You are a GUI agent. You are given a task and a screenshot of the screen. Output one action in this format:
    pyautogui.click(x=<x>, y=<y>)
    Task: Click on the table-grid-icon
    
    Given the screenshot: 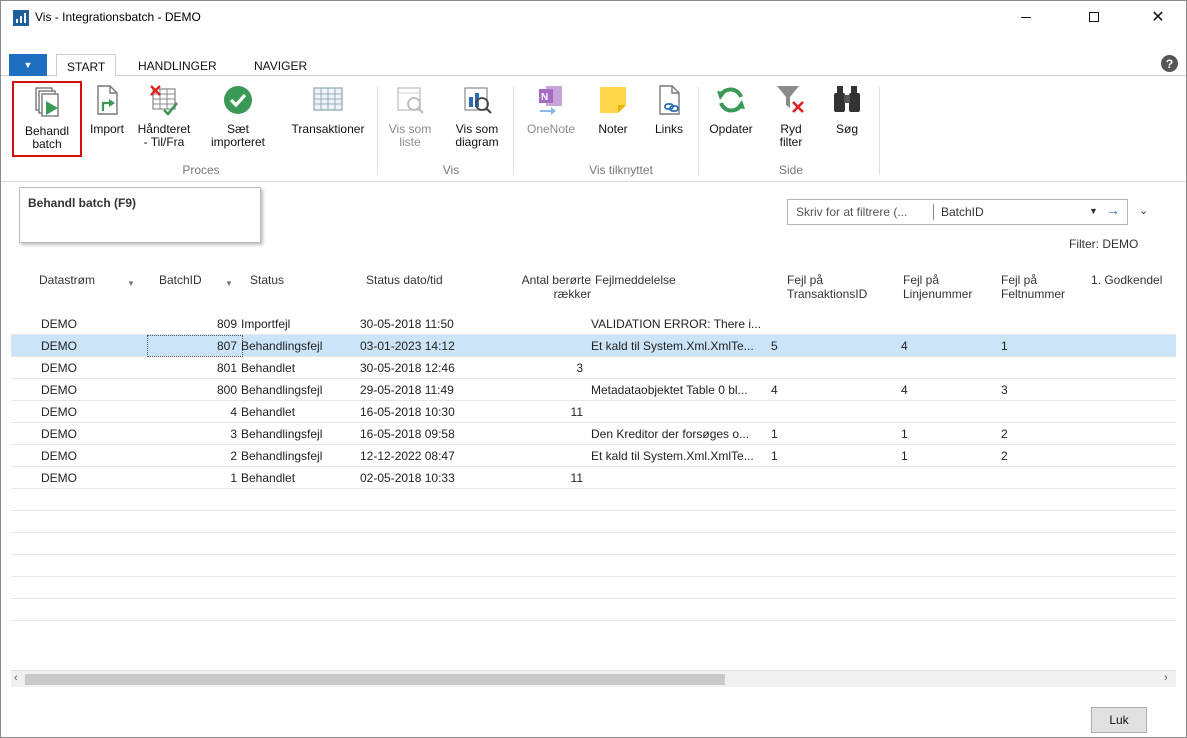 What is the action you would take?
    pyautogui.click(x=328, y=100)
    